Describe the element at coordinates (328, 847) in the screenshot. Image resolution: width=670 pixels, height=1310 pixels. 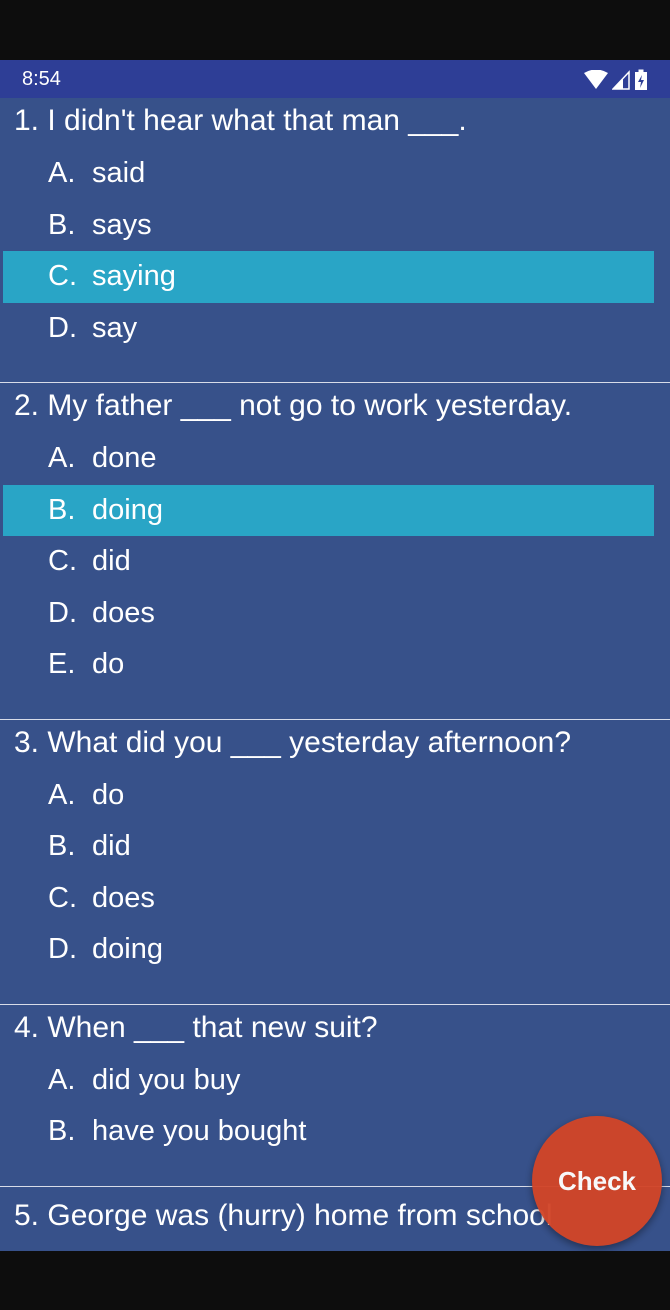
I see `option-b: B. did` at that location.